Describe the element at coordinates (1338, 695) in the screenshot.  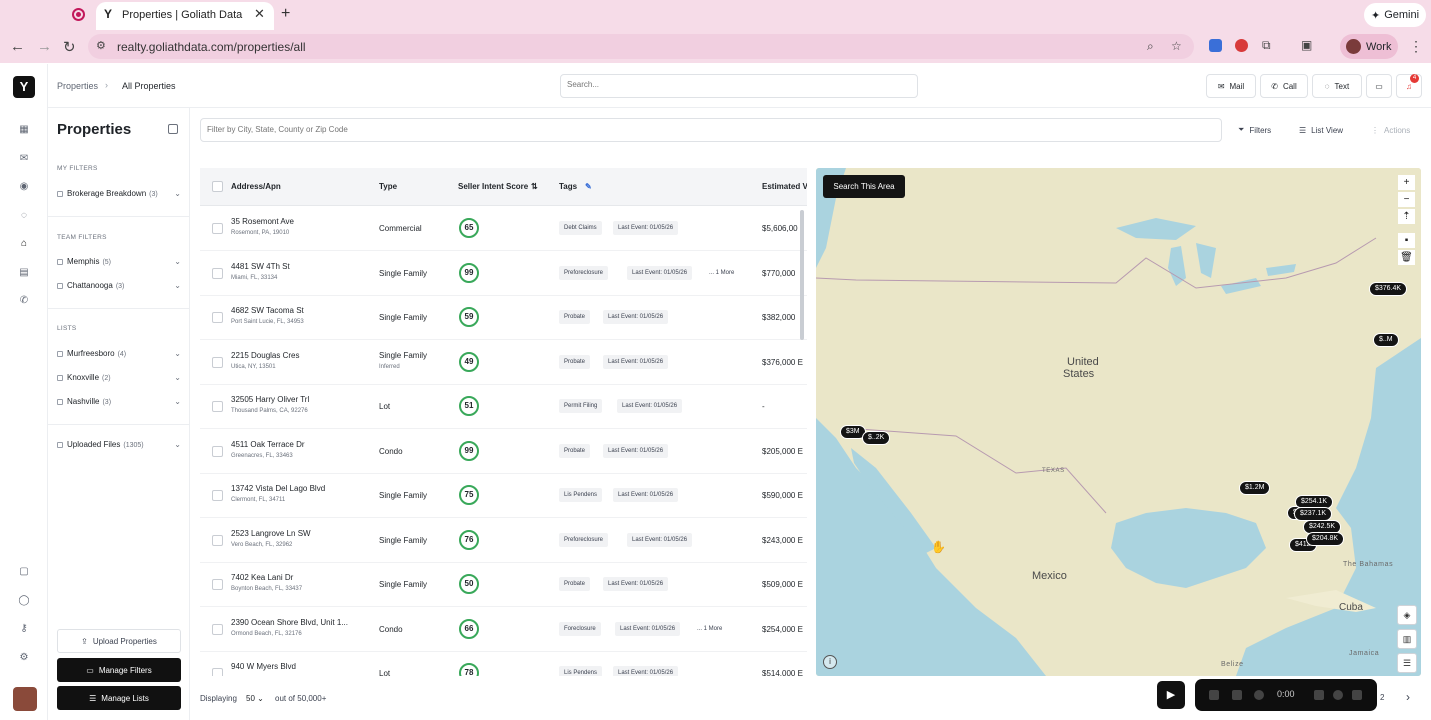
I see `restart-icon` at that location.